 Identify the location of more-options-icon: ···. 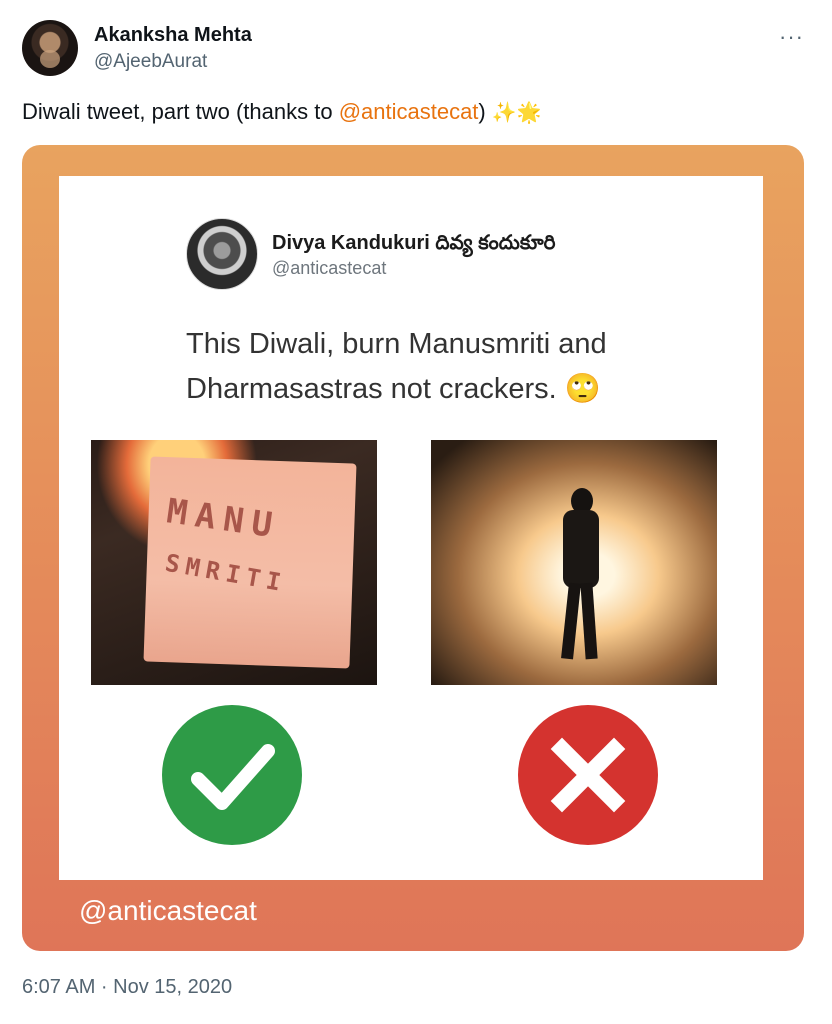
(791, 37).